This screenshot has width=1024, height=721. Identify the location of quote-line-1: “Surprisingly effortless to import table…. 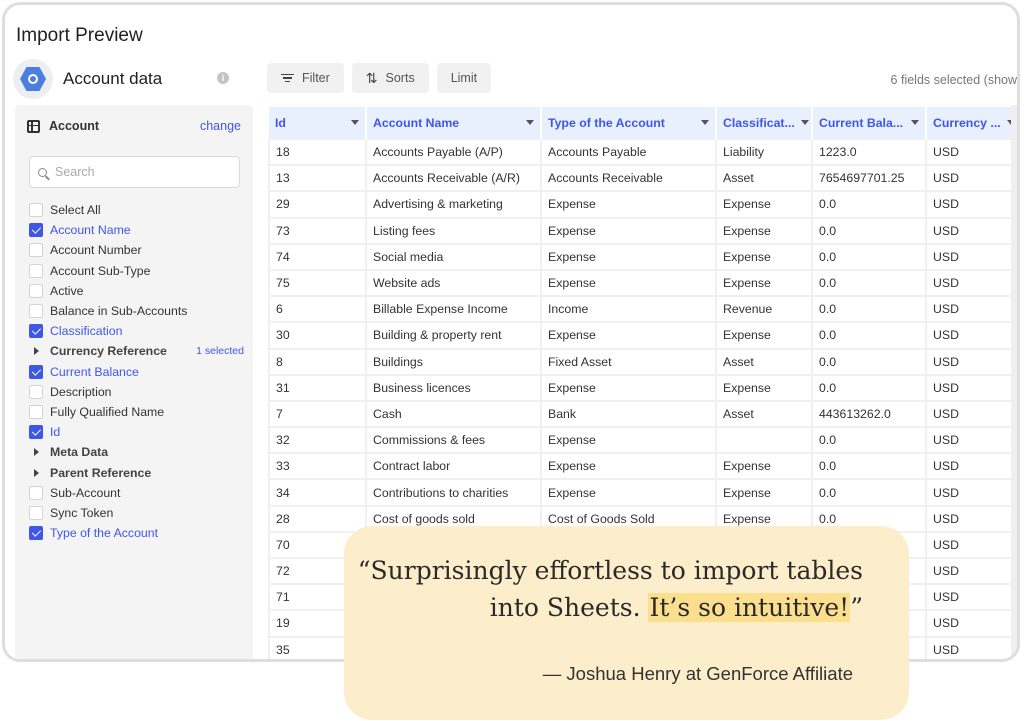
(610, 570).